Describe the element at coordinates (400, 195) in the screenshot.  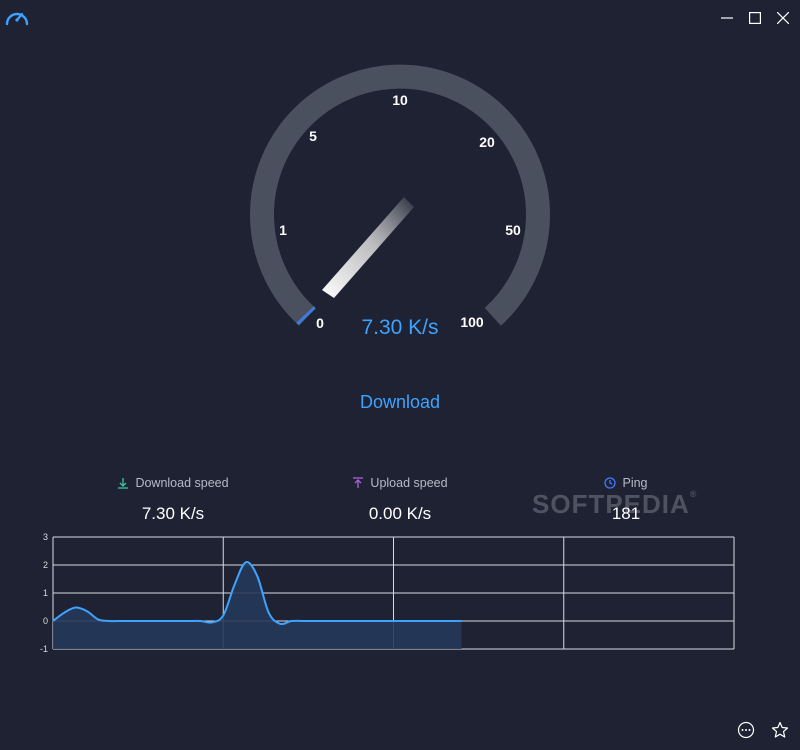
I see `gauge-track` at that location.